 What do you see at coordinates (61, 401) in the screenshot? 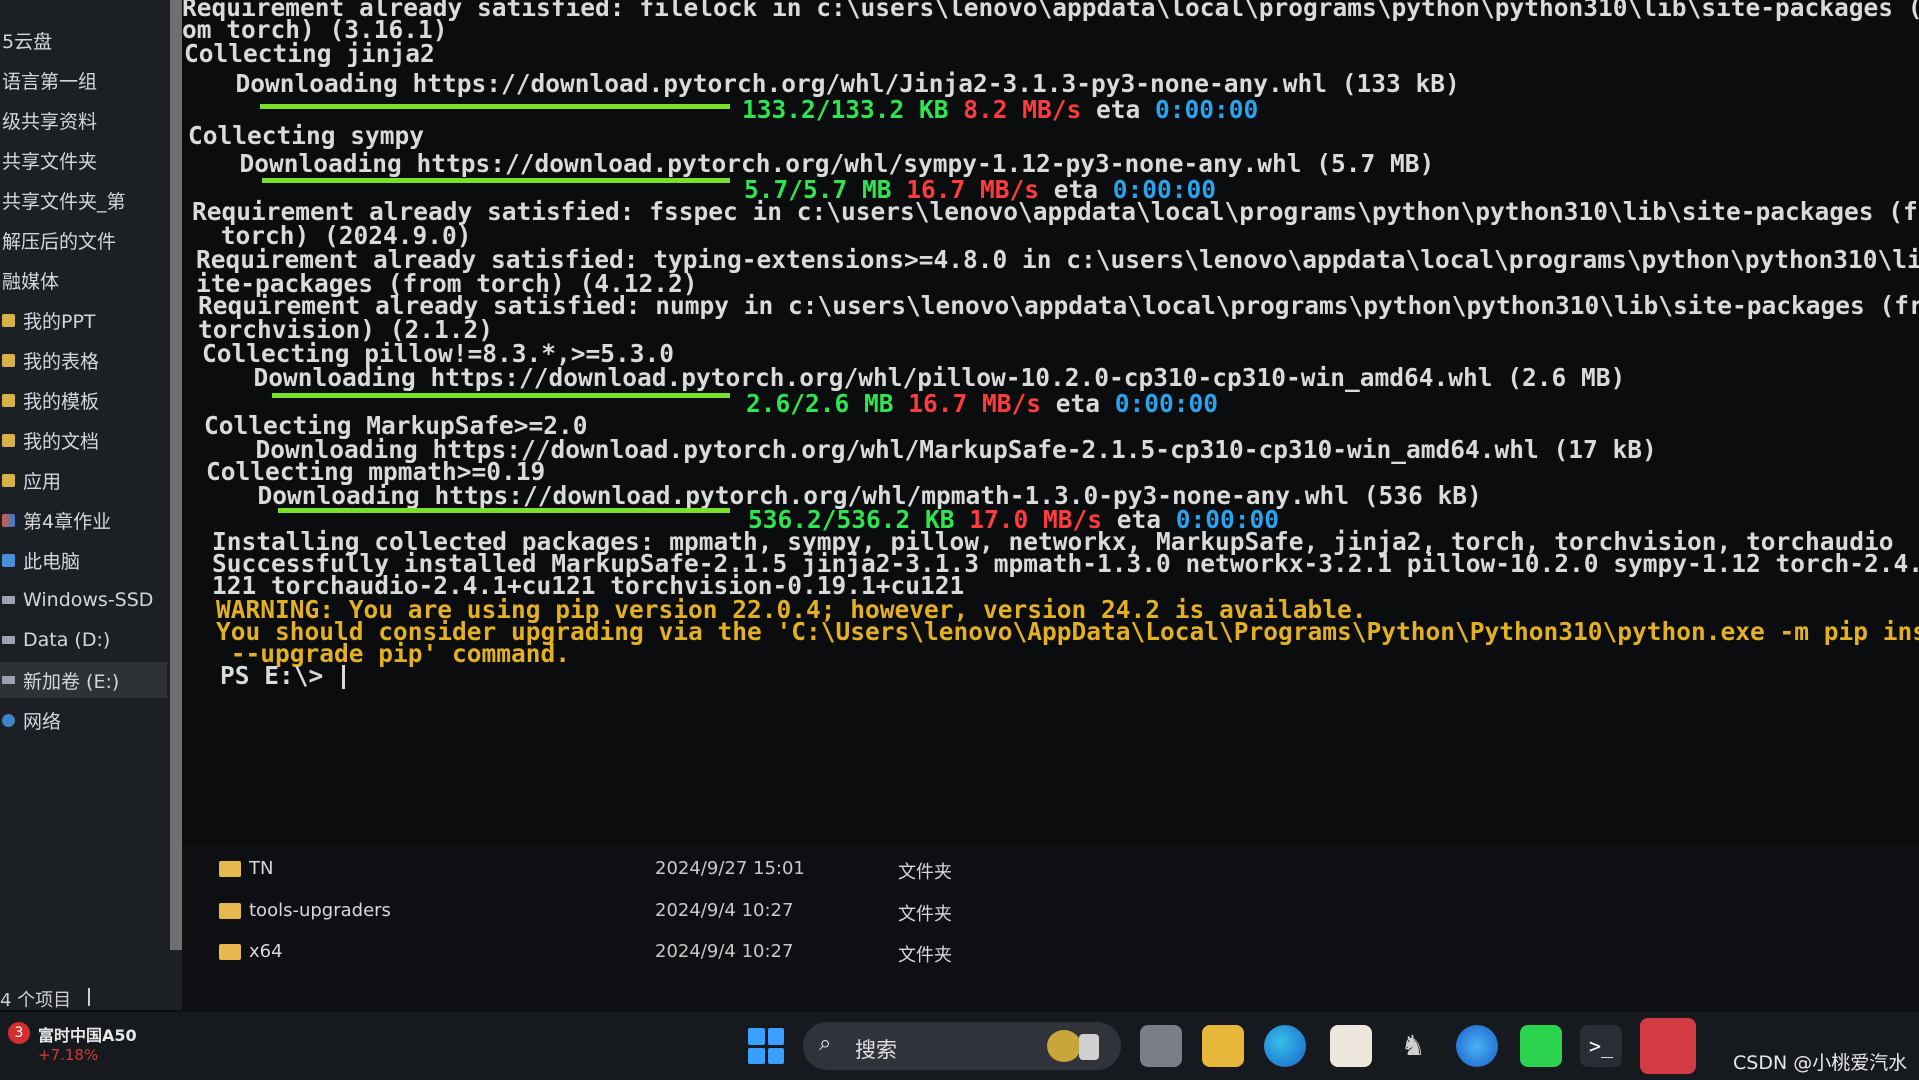
I see `sidebar-item-label: 我的模板` at bounding box center [61, 401].